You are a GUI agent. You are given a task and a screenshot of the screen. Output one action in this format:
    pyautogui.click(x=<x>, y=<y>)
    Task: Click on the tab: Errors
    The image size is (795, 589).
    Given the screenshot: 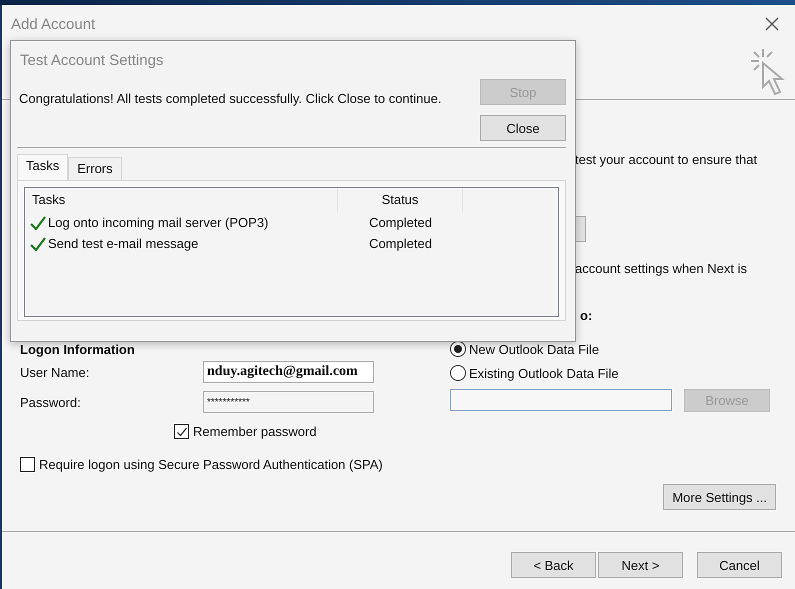 What is the action you would take?
    pyautogui.click(x=95, y=168)
    